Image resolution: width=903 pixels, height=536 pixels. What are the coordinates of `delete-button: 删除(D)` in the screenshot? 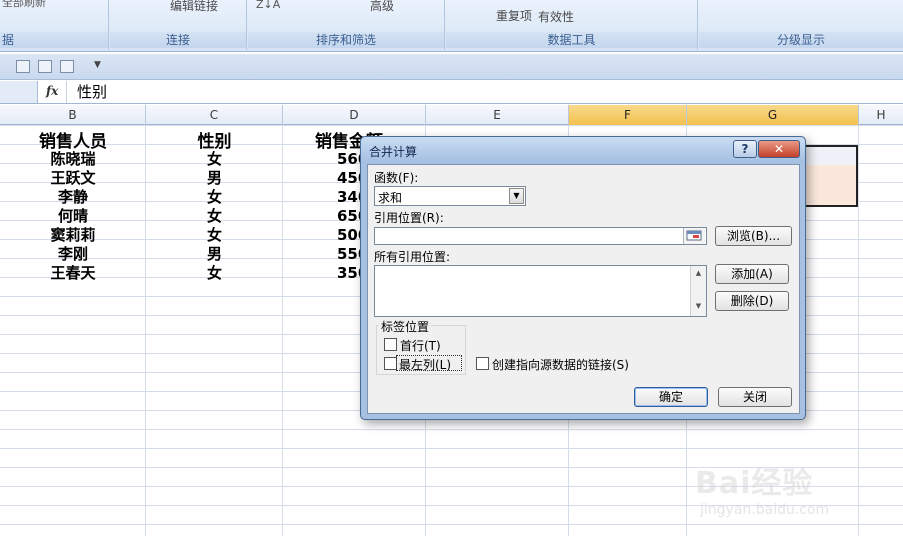 It's located at (752, 301).